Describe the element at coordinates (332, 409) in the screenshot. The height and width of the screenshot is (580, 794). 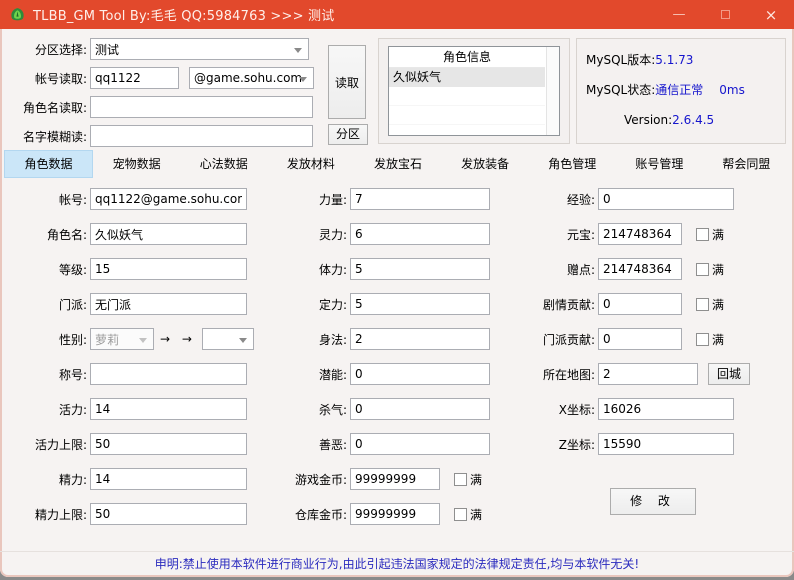
I see `killing-intent-label: 杀气:` at that location.